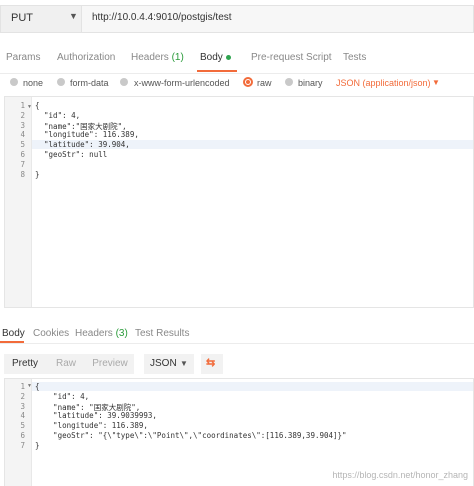  I want to click on response-tab-cookies: Cookies, so click(51, 333).